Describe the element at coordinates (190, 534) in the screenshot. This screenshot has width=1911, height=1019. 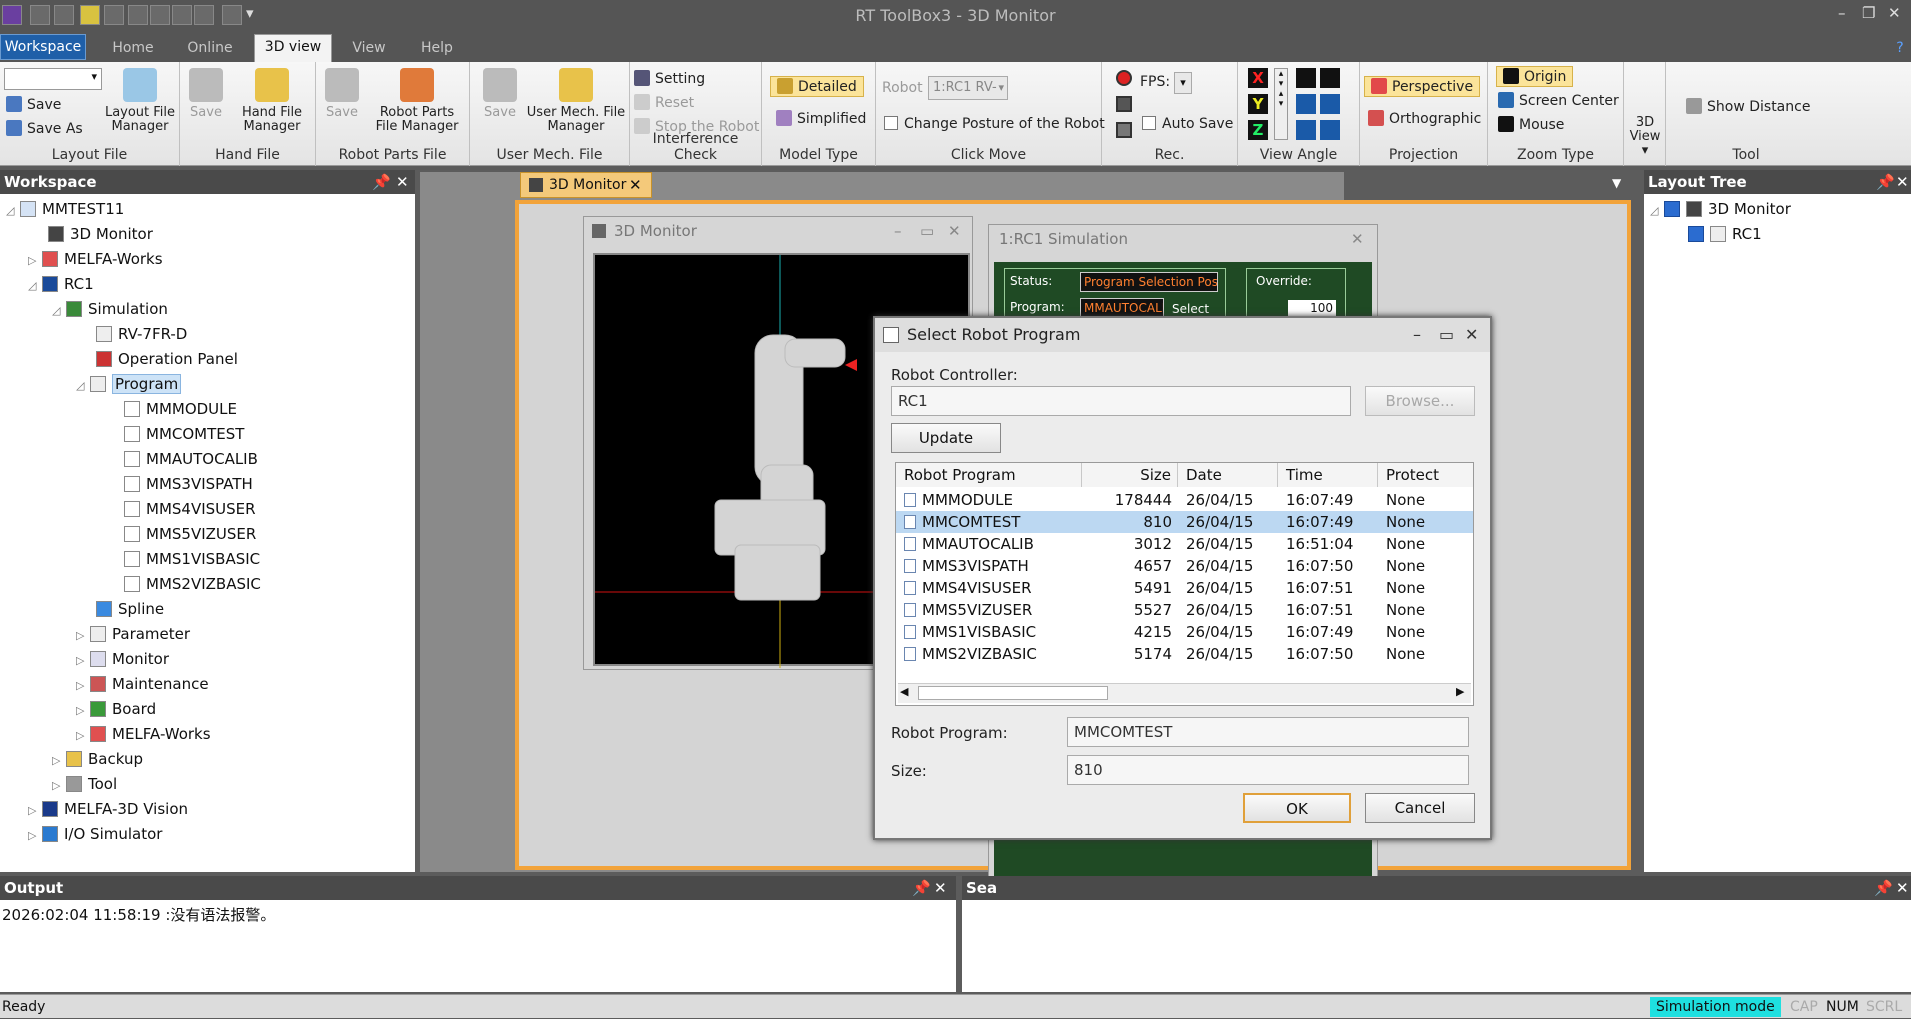
I see `tree-item-program-file: MMS5VIZUSER` at that location.